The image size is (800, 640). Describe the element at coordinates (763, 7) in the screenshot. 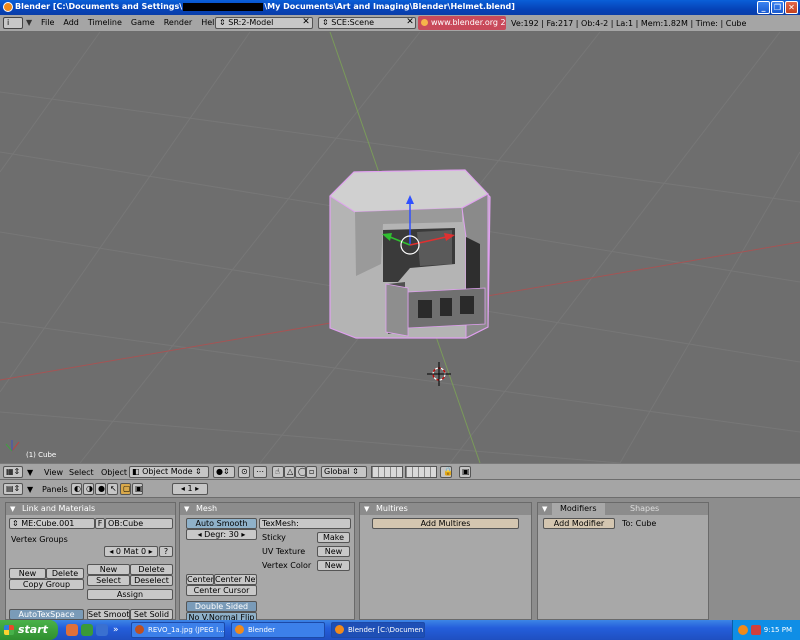

I see `minimize-button: _` at that location.